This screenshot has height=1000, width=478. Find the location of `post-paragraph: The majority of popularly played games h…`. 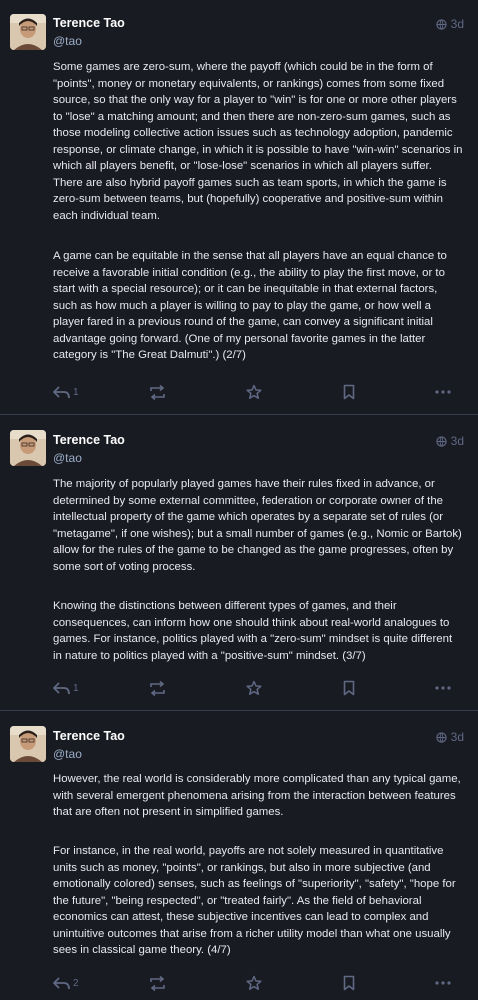

post-paragraph: The majority of popularly played games h… is located at coordinates (257, 525).